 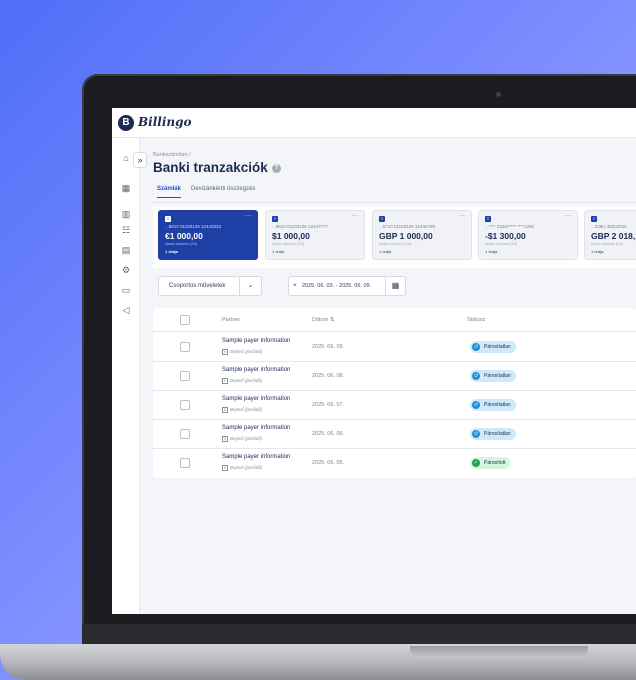 I want to click on sidebar: ⌂ ▦ ▥ ☷ ▤ ⚙ ▭ ◁ ?, so click(x=126, y=376).